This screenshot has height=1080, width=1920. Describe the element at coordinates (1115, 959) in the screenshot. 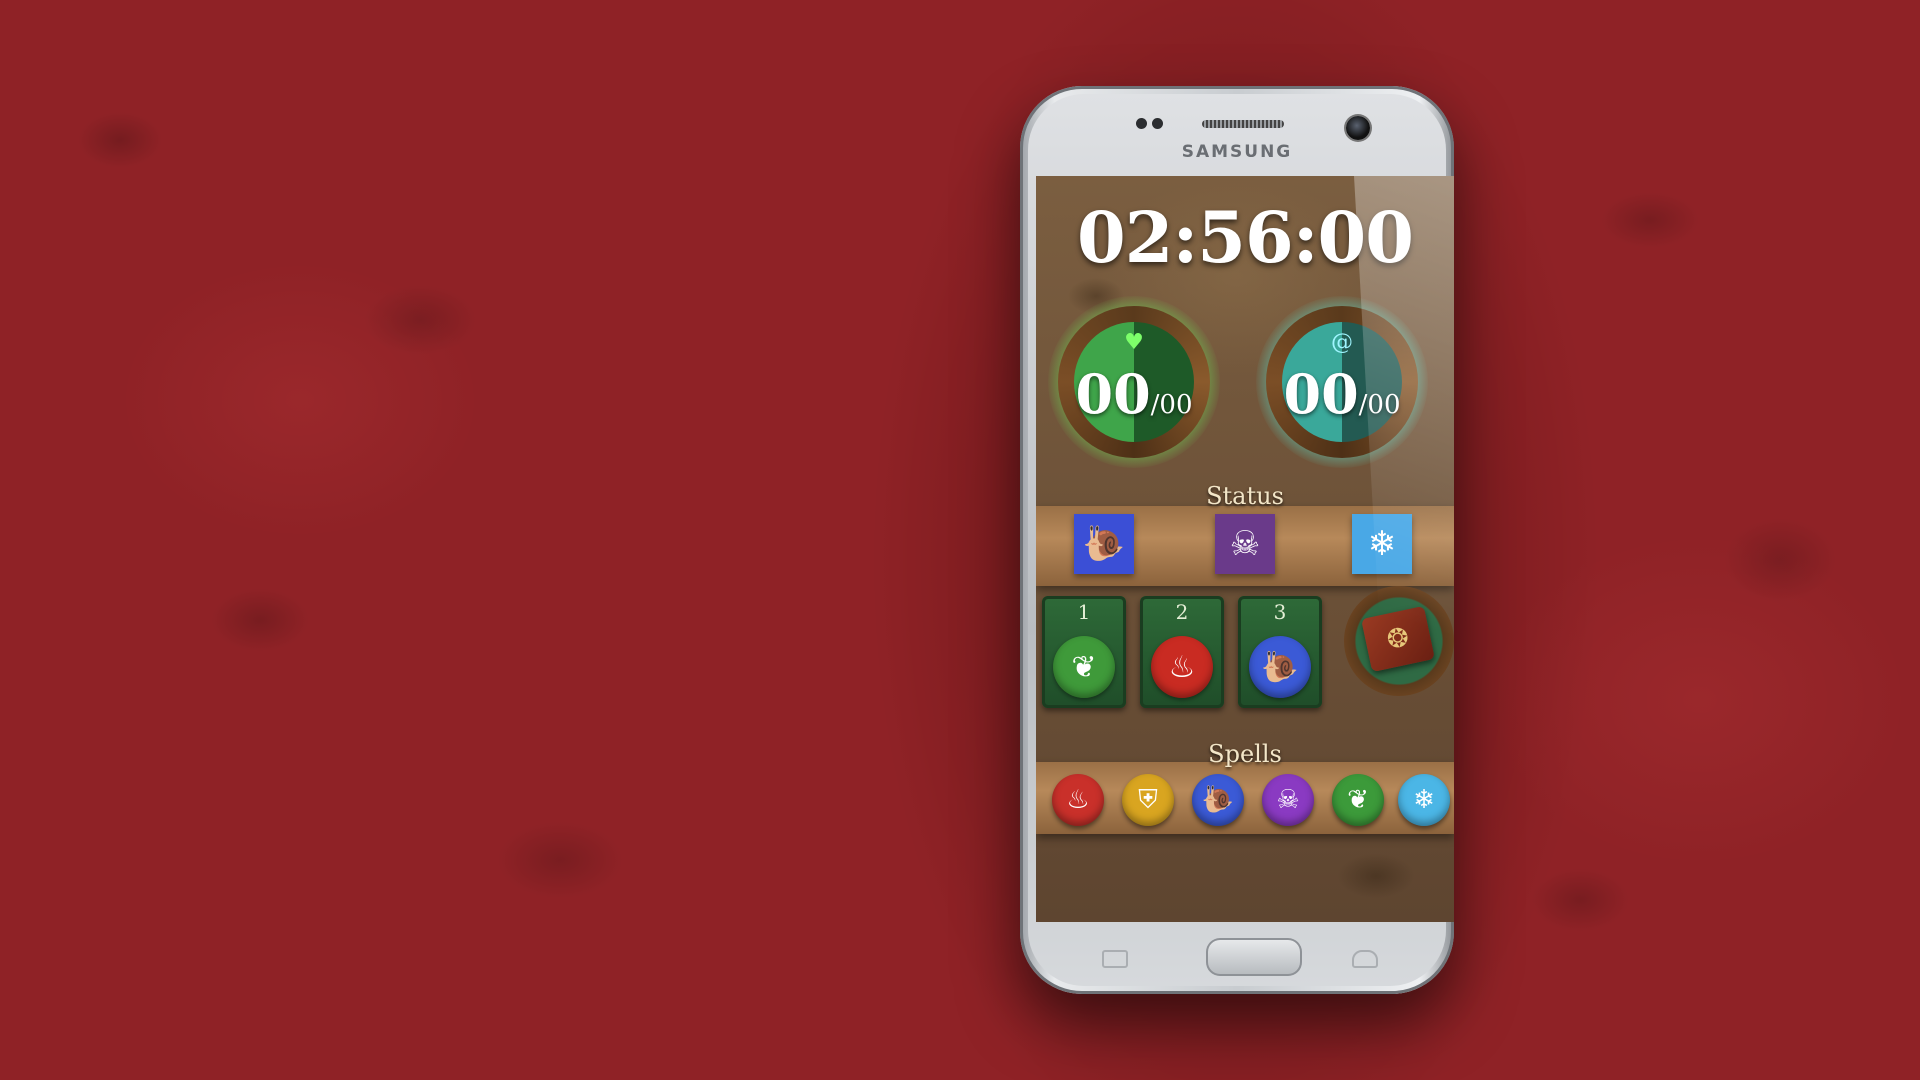

I see `recent-apps-key` at that location.